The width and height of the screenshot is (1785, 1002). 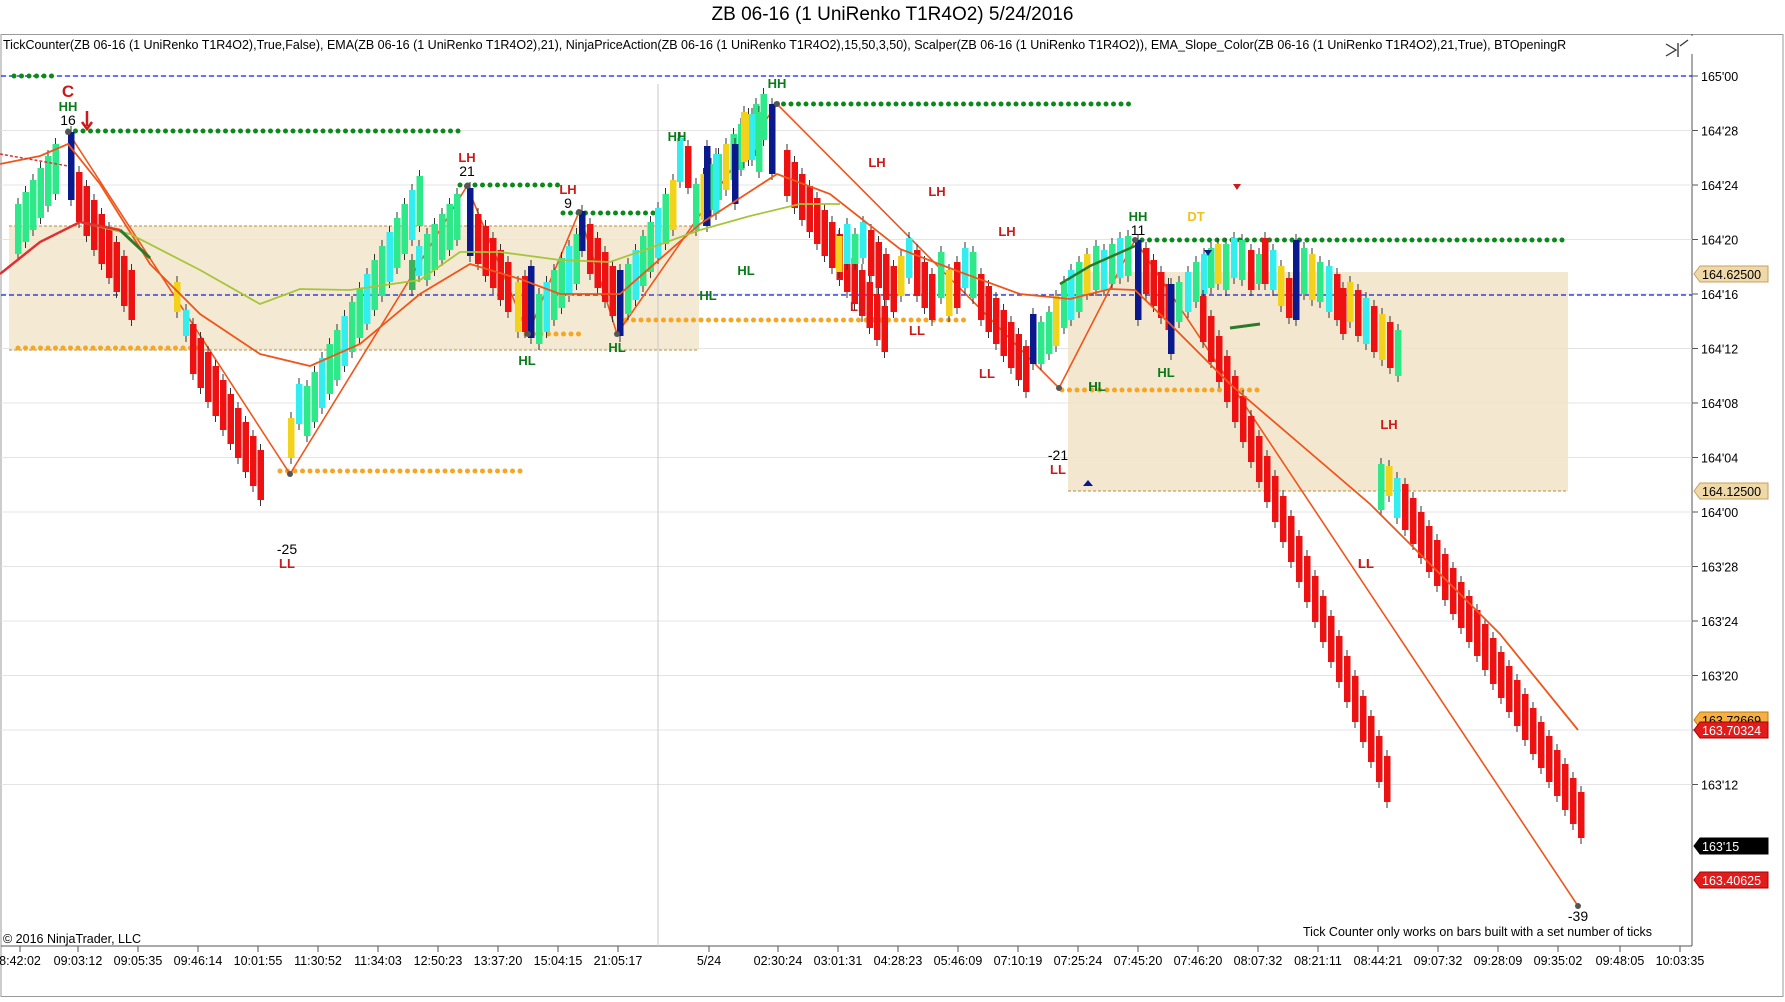 What do you see at coordinates (777, 104) in the screenshot?
I see `pivot-dot` at bounding box center [777, 104].